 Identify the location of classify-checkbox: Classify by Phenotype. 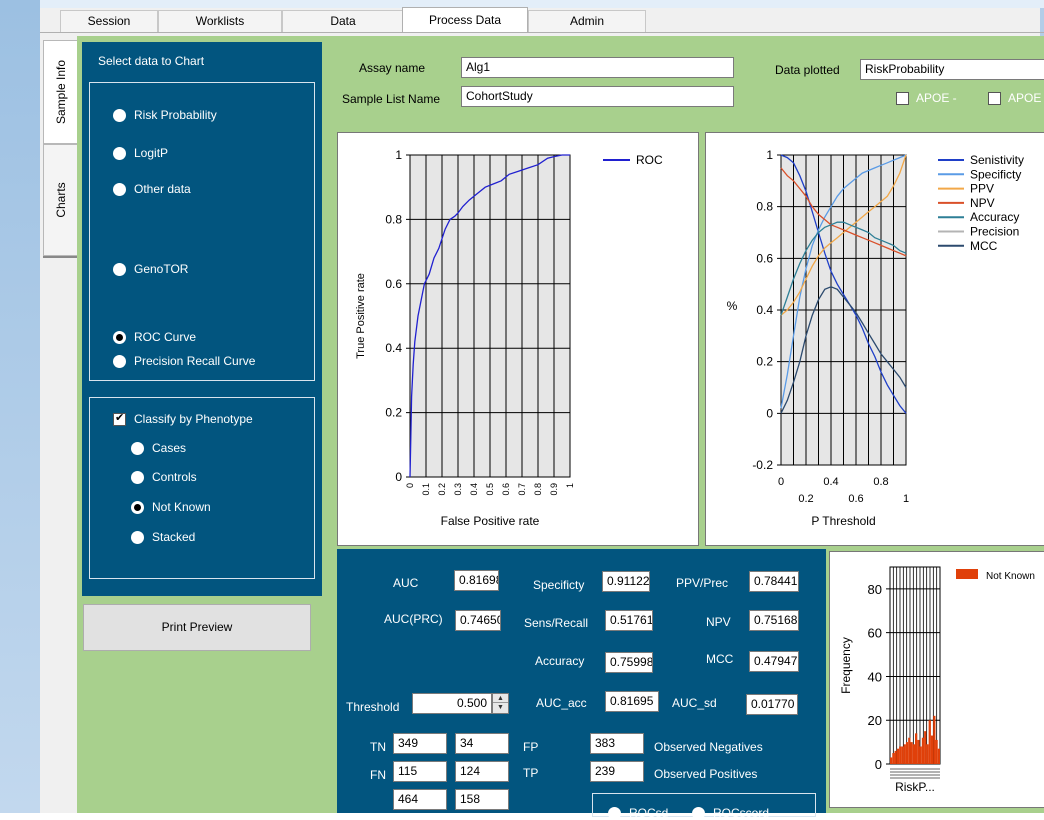
(183, 418).